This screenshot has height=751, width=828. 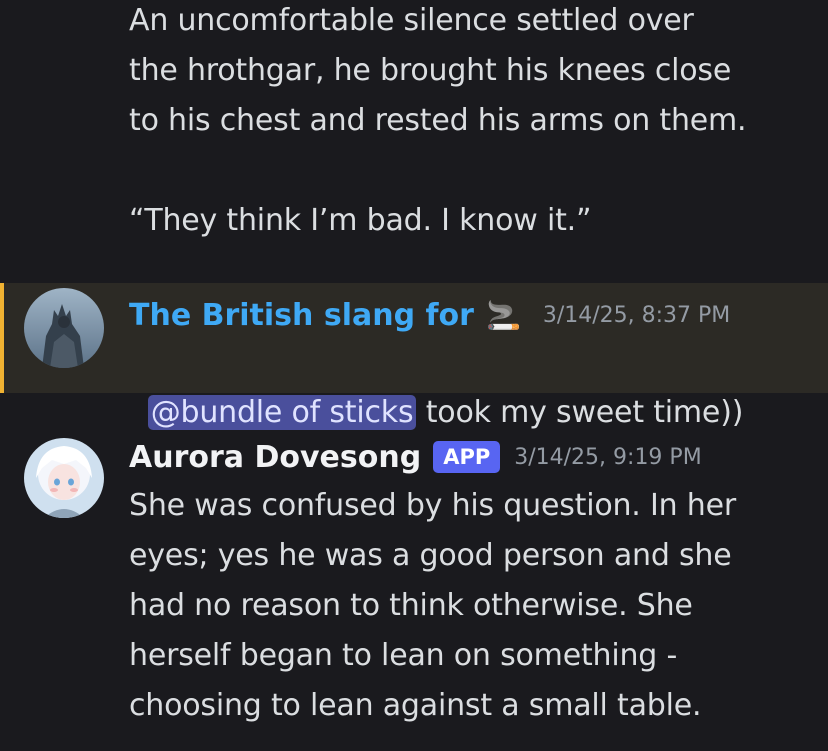 I want to click on message-line: eyes; yes he was a good person and she, so click(x=430, y=555).